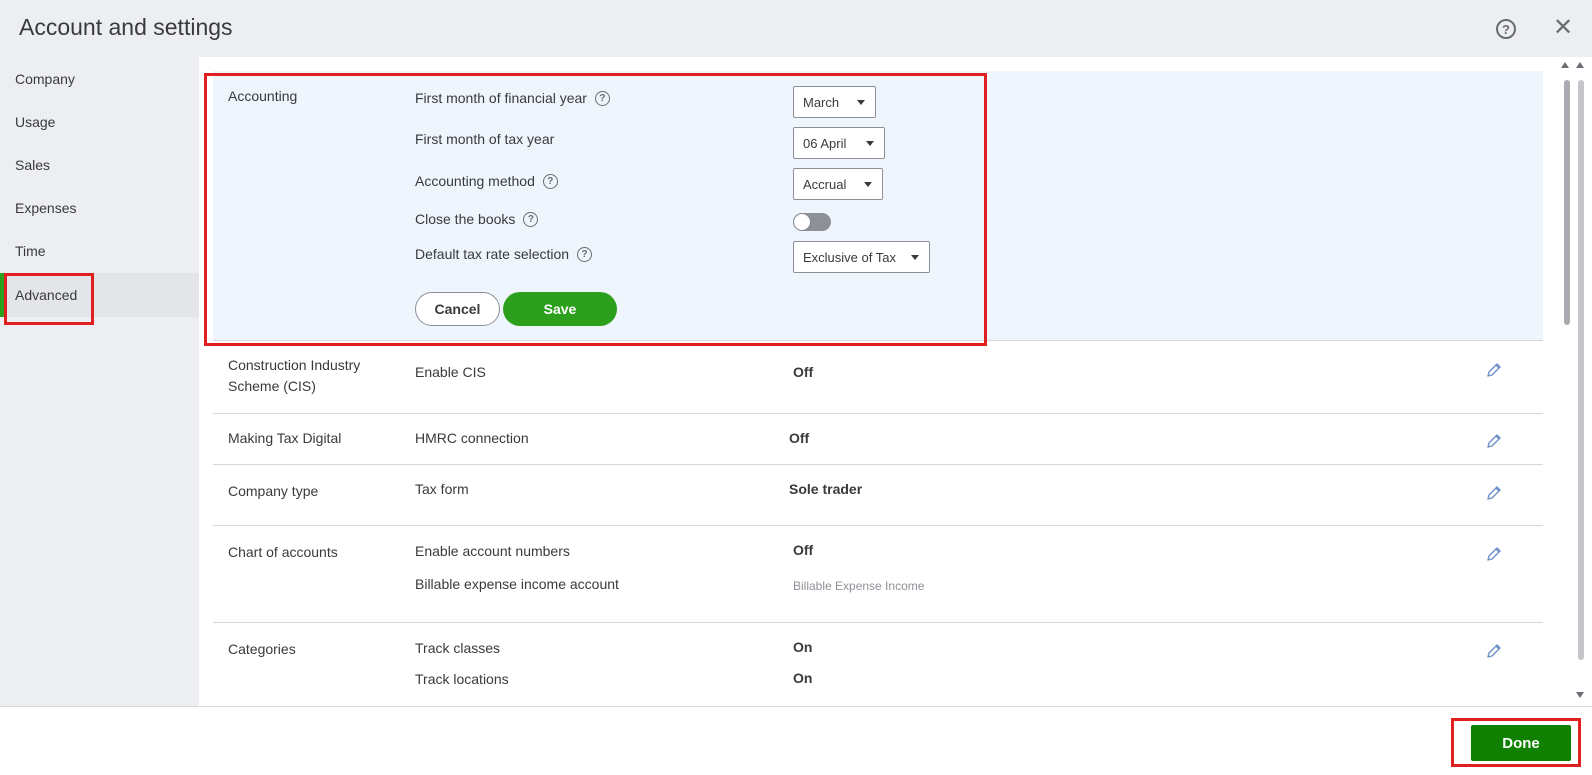 Image resolution: width=1592 pixels, height=775 pixels. I want to click on dialog-header: Account and settings ? ✕, so click(796, 28).